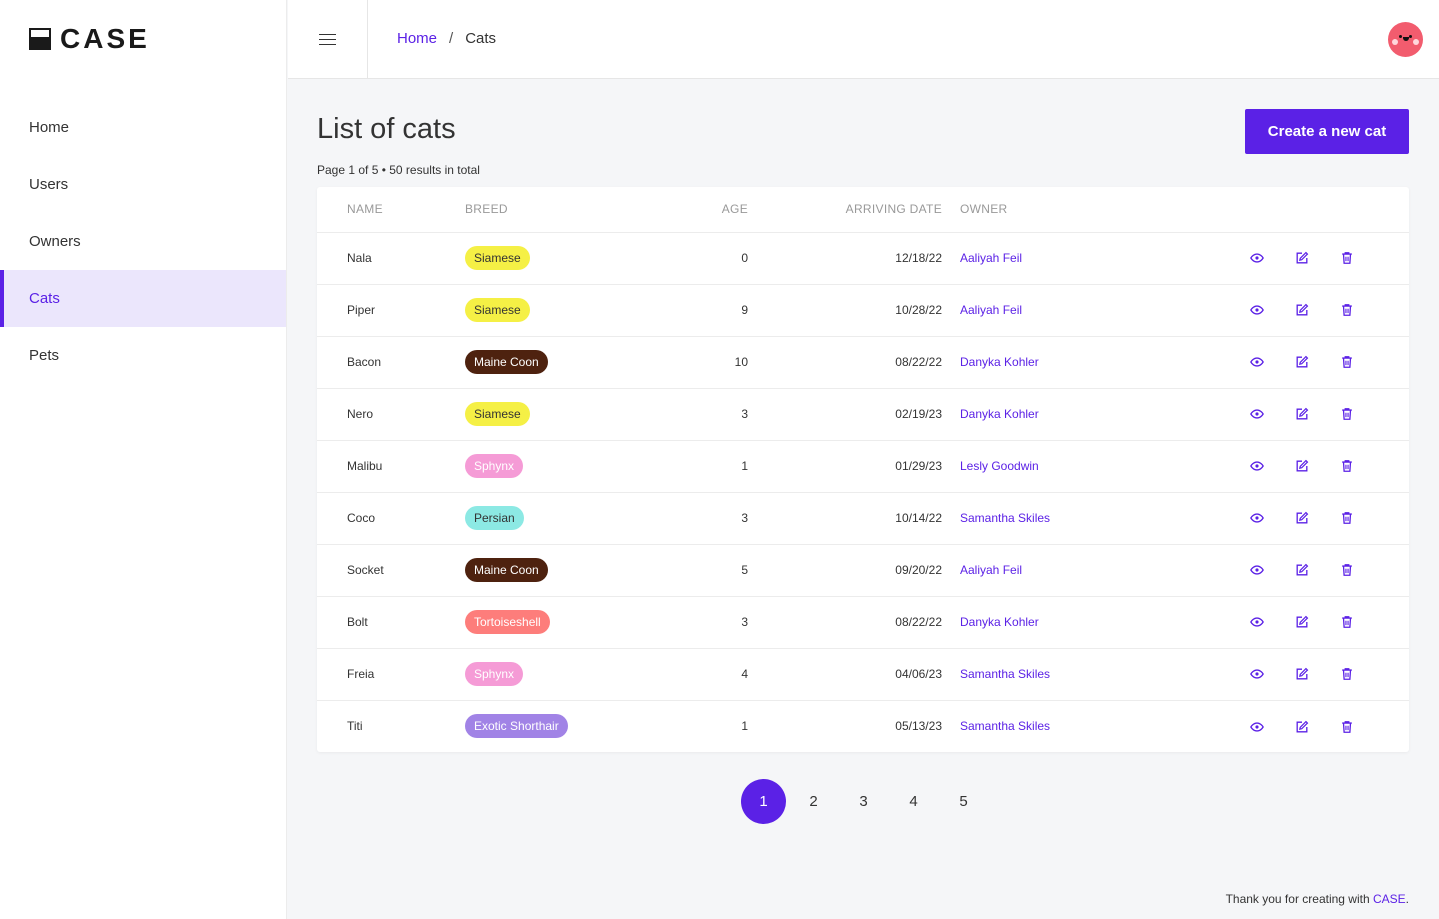 This screenshot has height=919, width=1439. What do you see at coordinates (1400, 36) in the screenshot?
I see `avatar-eye-icon` at bounding box center [1400, 36].